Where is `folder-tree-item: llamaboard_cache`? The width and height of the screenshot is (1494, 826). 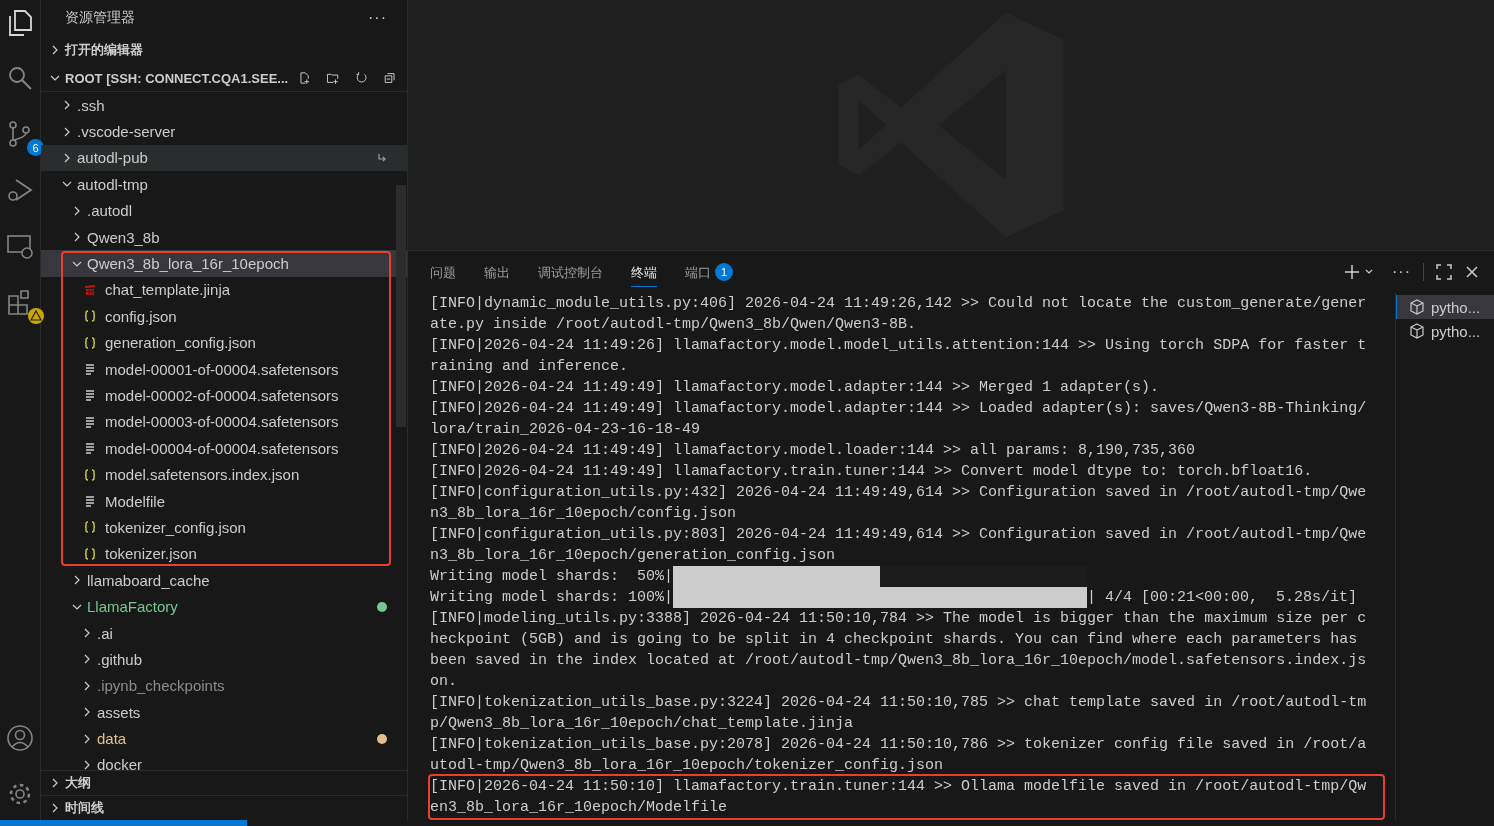
folder-tree-item: llamaboard_cache is located at coordinates (224, 580).